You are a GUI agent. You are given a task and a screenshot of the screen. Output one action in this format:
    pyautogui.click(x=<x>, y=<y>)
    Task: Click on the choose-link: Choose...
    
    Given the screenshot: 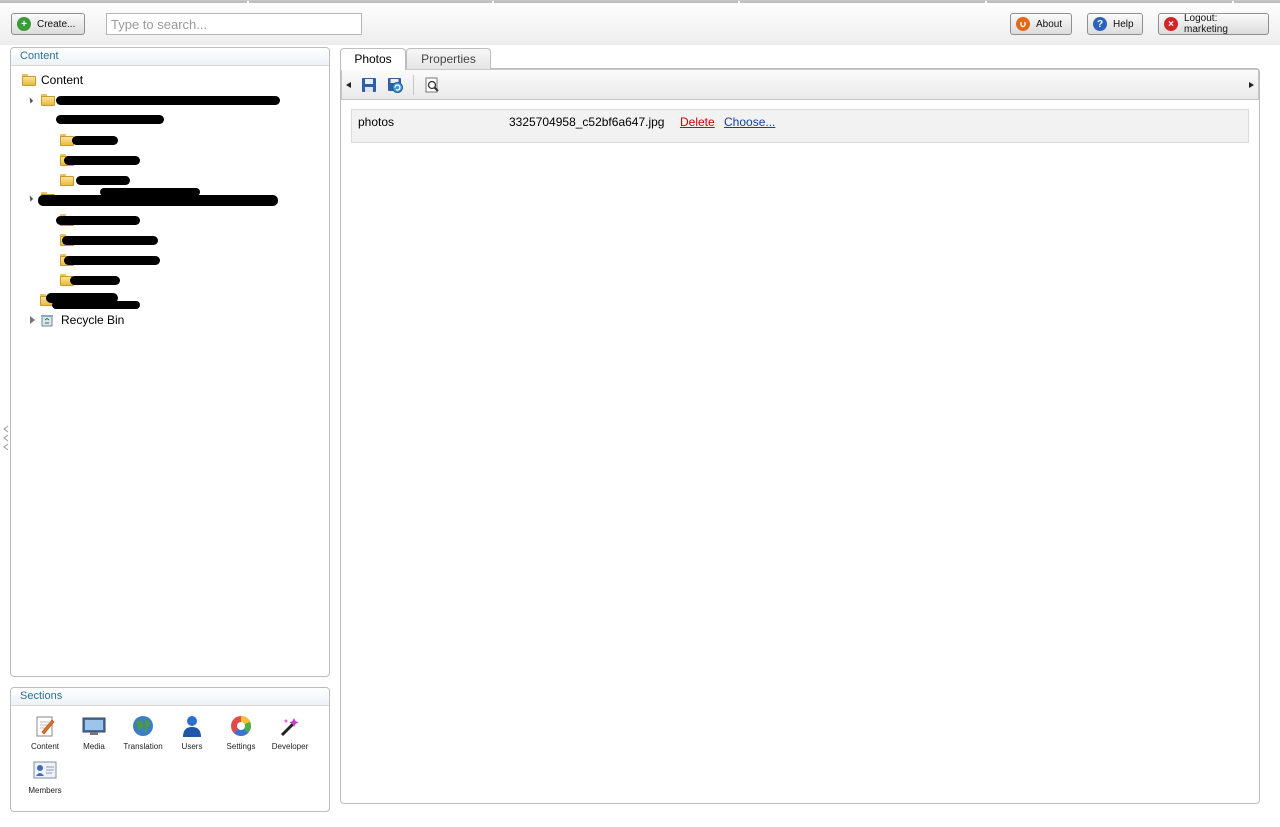 What is the action you would take?
    pyautogui.click(x=749, y=122)
    